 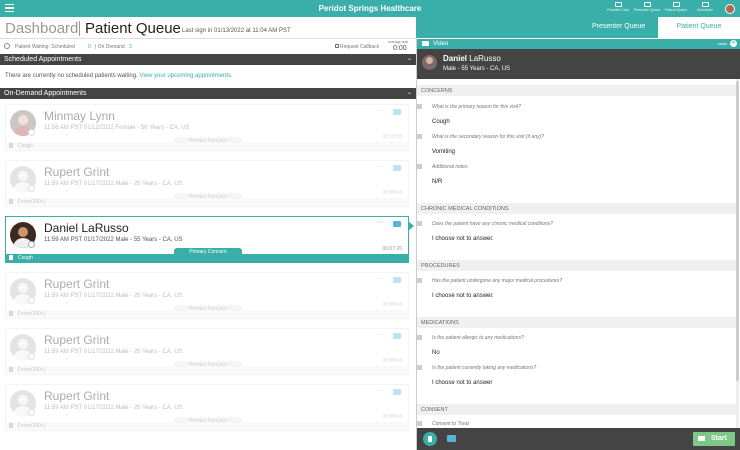 I want to click on page-title: Patient Queue, so click(x=133, y=28).